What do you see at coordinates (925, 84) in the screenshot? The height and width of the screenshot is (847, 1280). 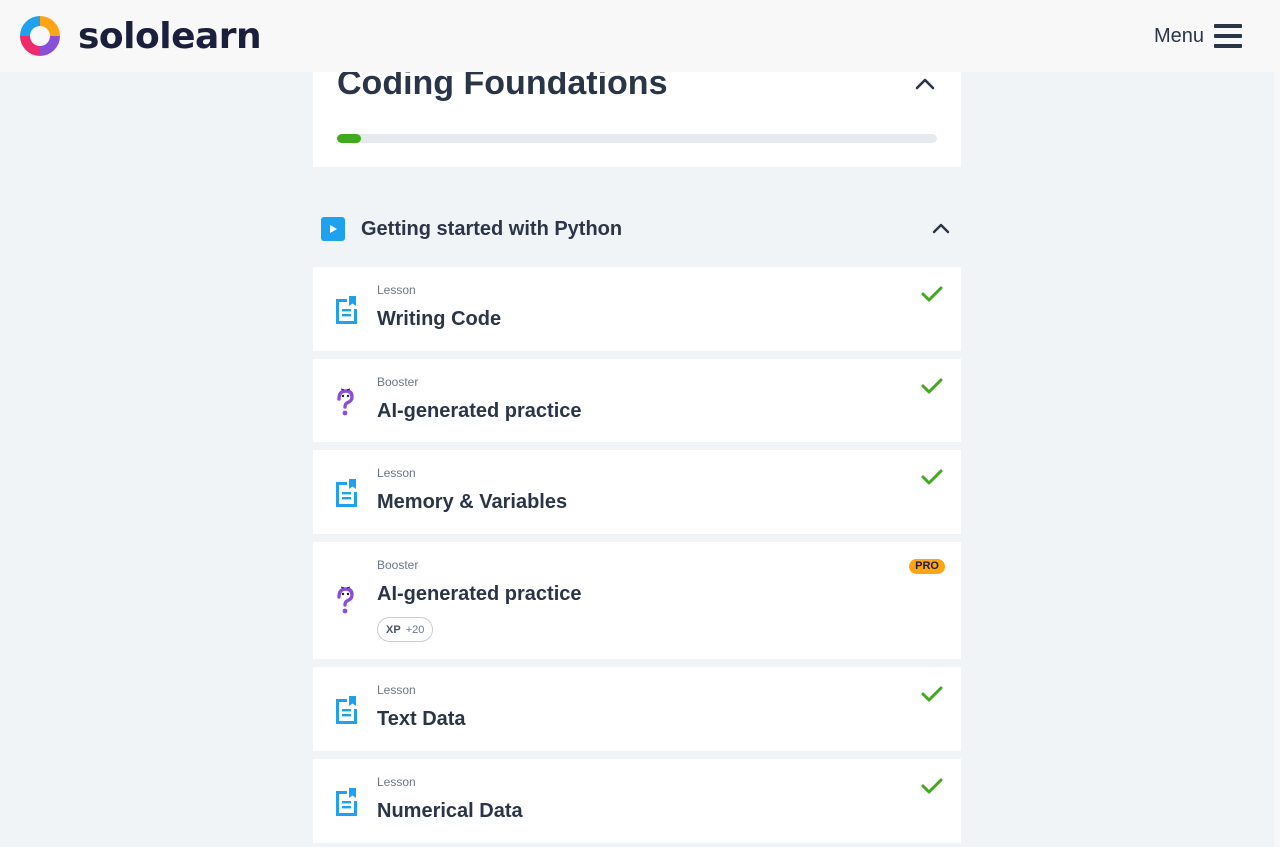 I see `collapse-course-button` at bounding box center [925, 84].